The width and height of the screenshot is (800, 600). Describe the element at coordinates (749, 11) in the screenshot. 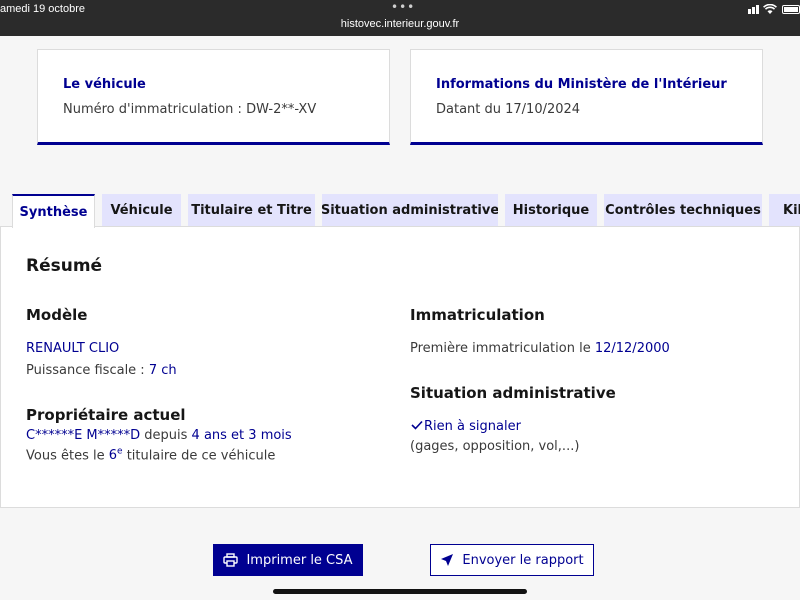

I see `signal-icon` at that location.